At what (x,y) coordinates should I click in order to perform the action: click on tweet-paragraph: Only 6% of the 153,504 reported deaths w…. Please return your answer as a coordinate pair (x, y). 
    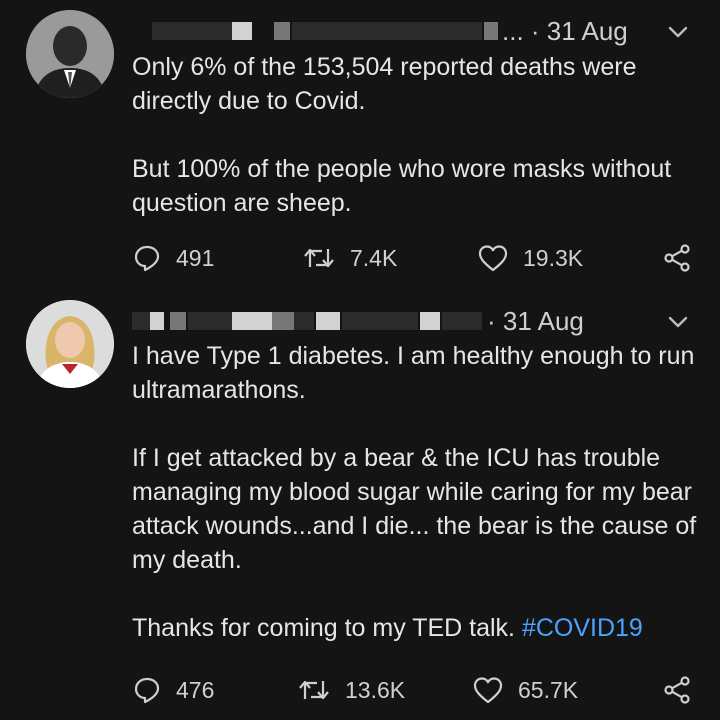
    Looking at the image, I should click on (384, 84).